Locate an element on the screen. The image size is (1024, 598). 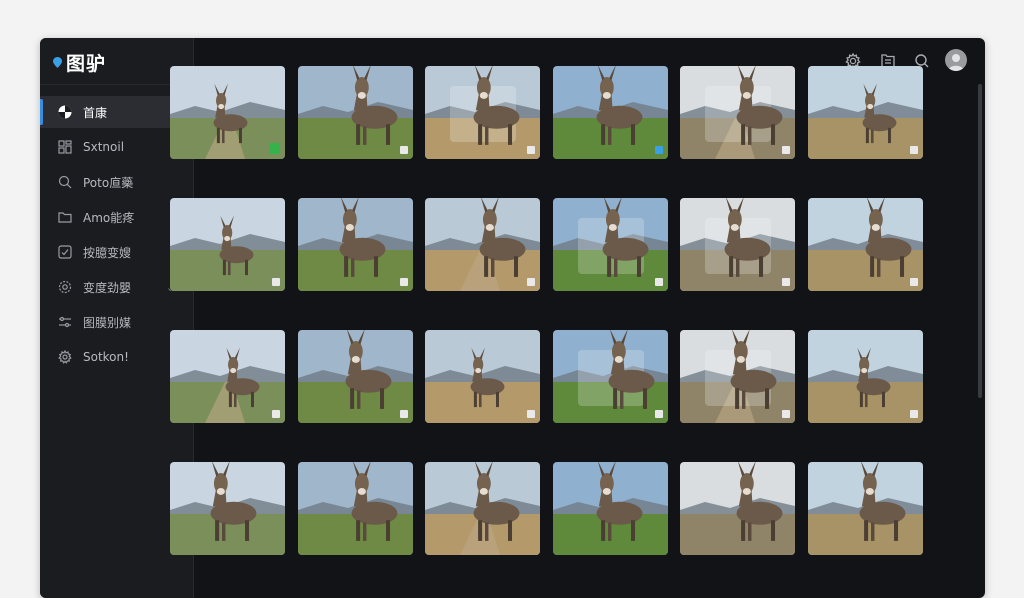
scrollbar is located at coordinates (980, 241).